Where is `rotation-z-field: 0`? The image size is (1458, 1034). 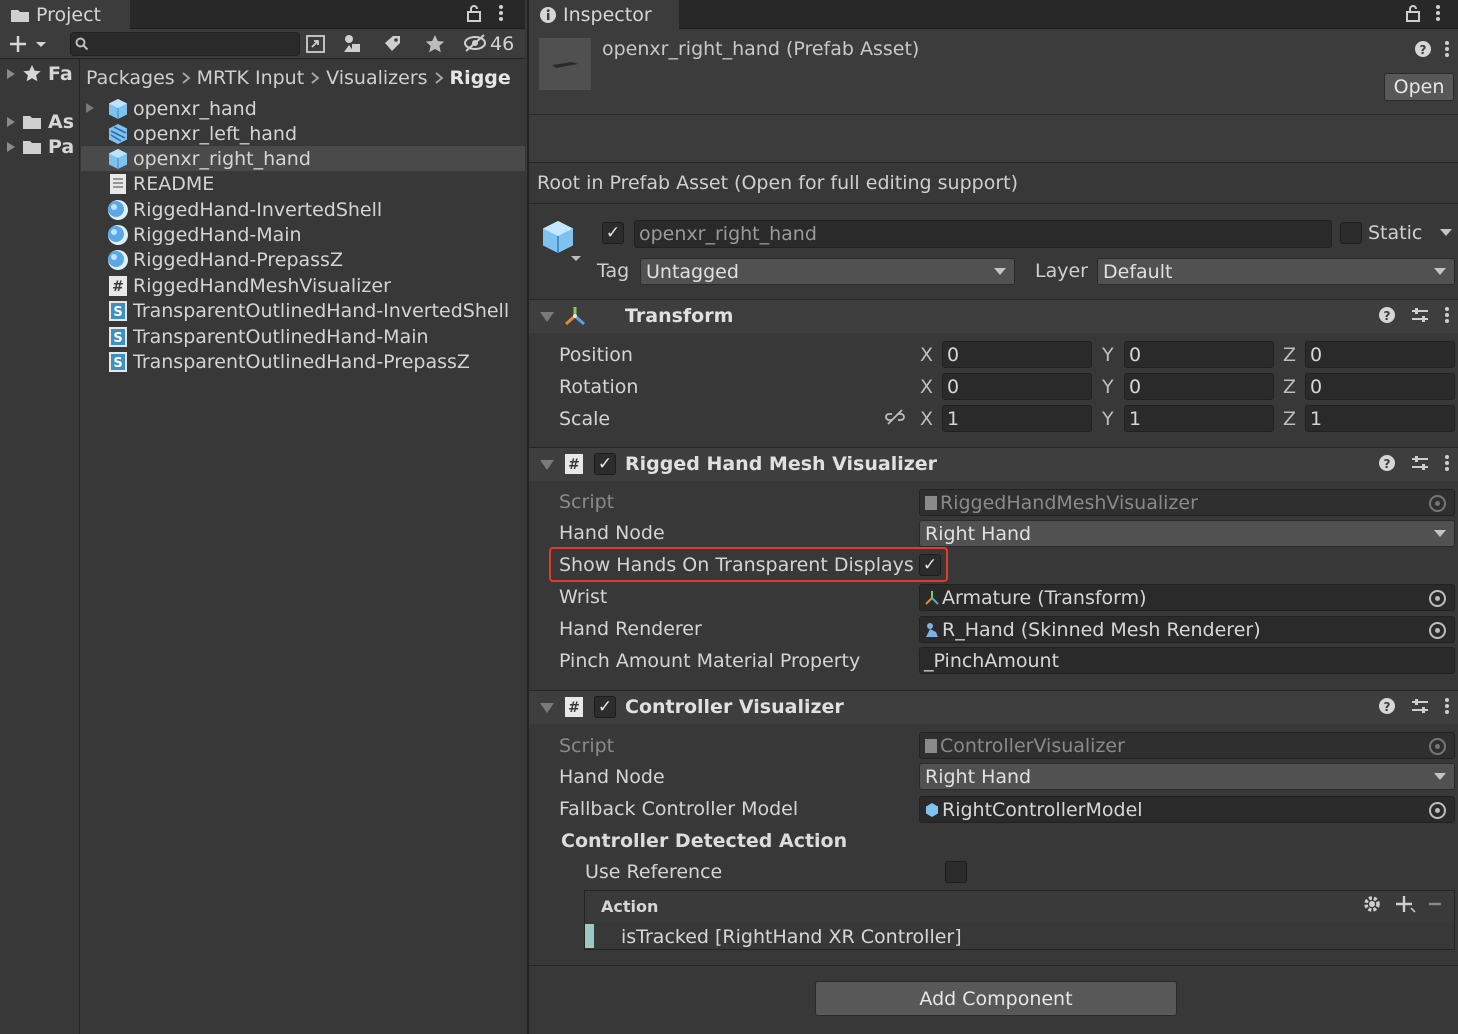 rotation-z-field: 0 is located at coordinates (1380, 386).